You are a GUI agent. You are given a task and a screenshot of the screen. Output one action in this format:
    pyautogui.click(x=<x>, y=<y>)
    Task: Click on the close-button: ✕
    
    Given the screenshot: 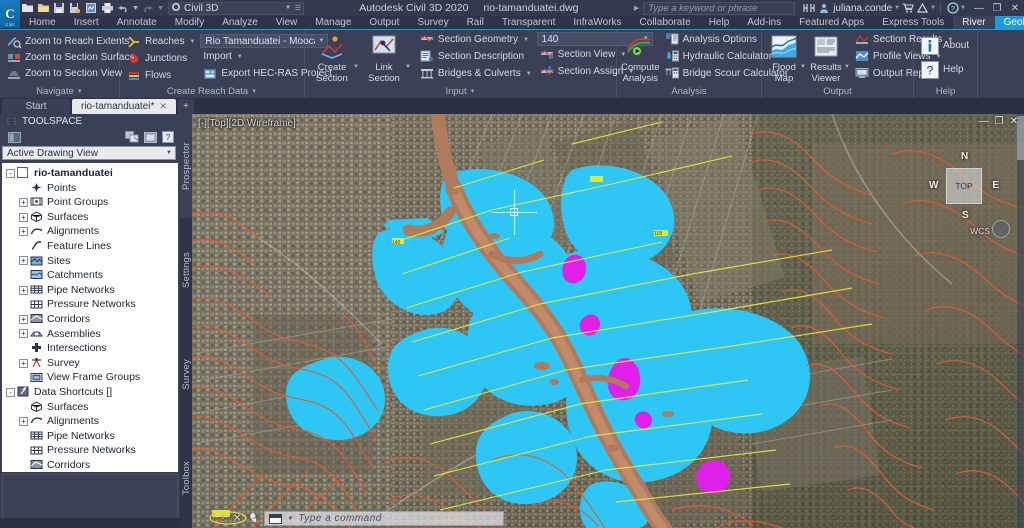 What is the action you would take?
    pyautogui.click(x=1015, y=8)
    